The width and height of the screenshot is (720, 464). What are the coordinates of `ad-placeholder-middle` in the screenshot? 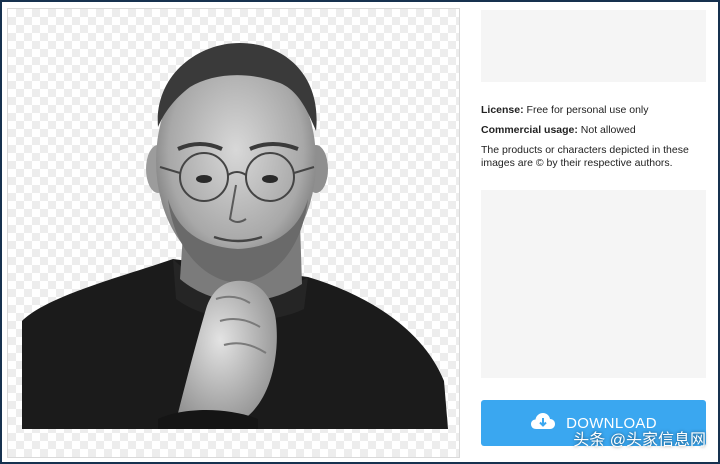 It's located at (593, 284).